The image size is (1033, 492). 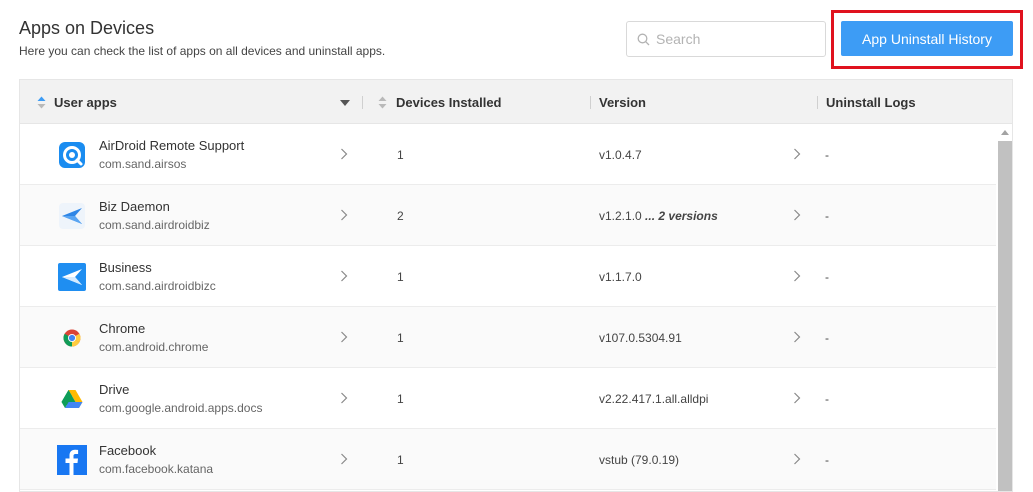 I want to click on app-version: v2.22.417.1.all.alldpi, so click(x=653, y=399).